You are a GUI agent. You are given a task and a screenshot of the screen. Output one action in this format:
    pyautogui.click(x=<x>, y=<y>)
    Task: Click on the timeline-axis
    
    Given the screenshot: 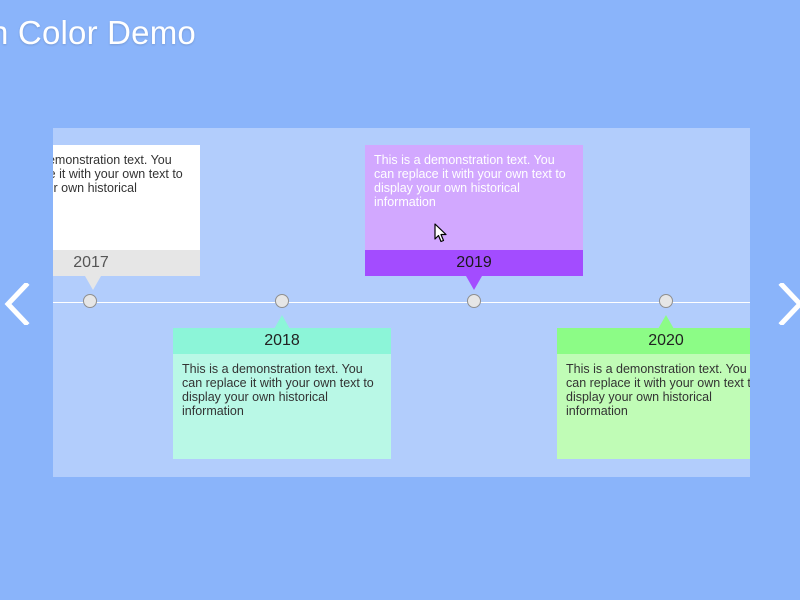 What is the action you would take?
    pyautogui.click(x=401, y=302)
    